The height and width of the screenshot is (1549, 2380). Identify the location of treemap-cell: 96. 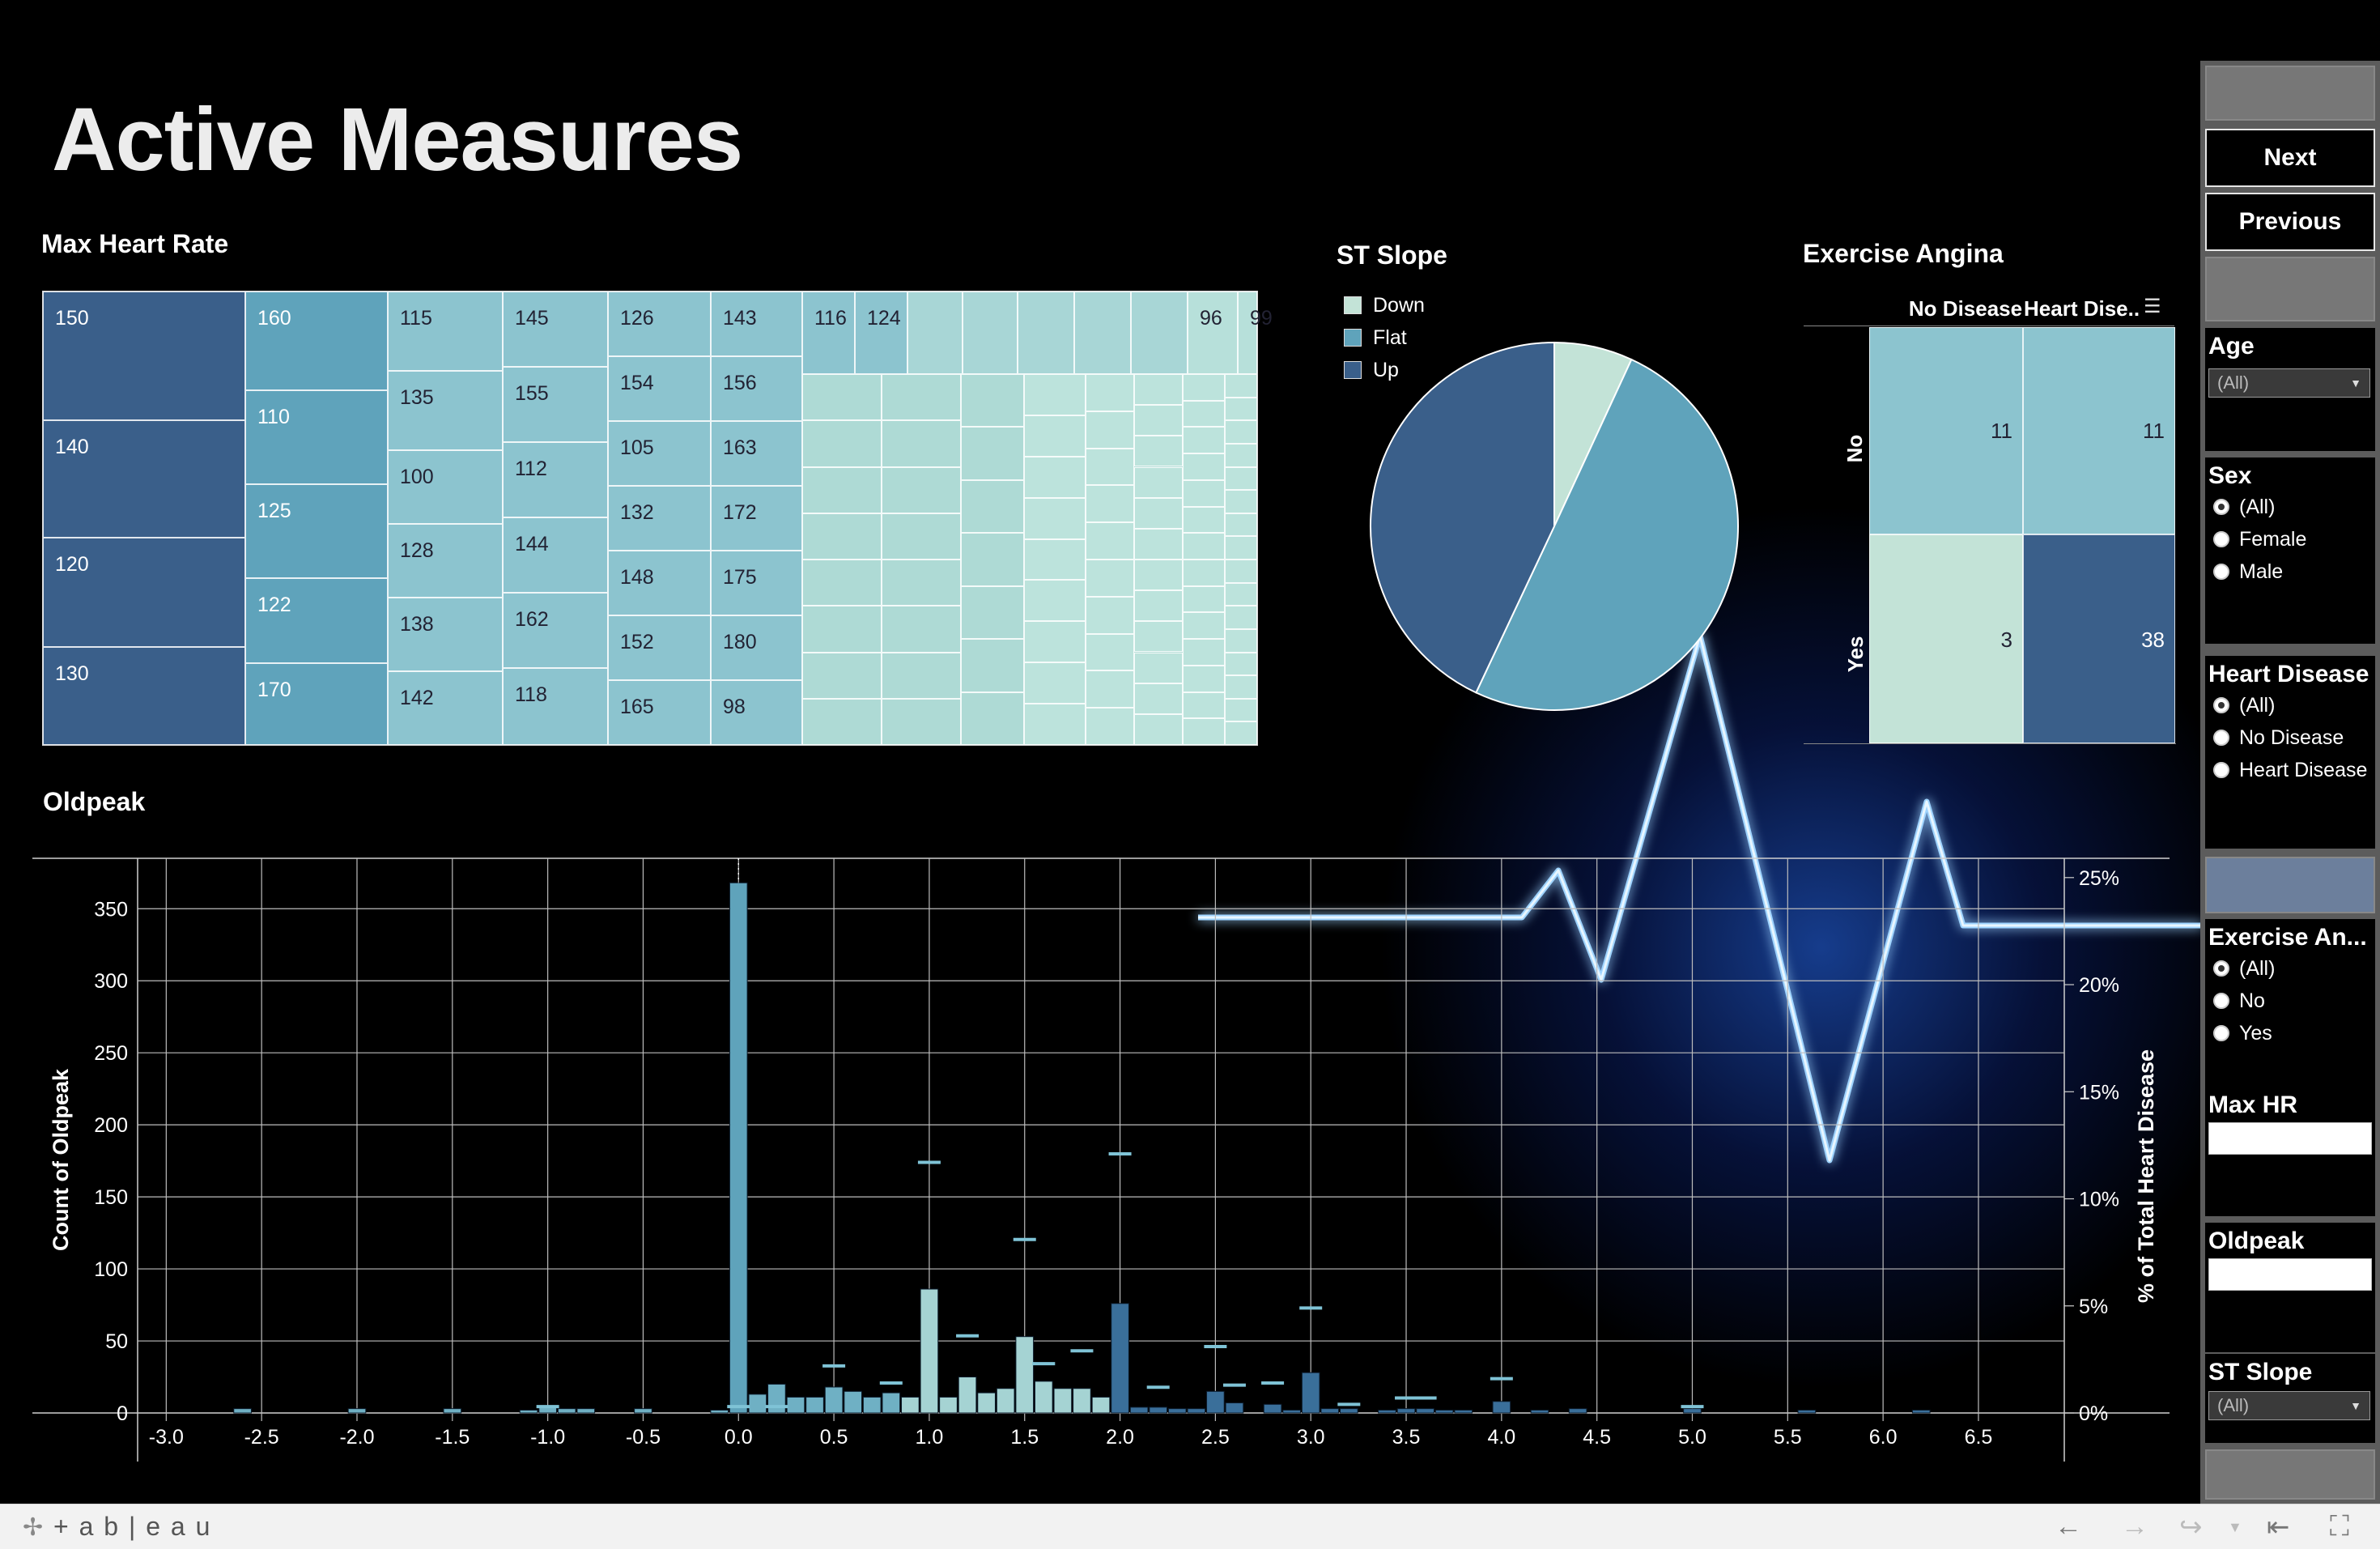
(1213, 333).